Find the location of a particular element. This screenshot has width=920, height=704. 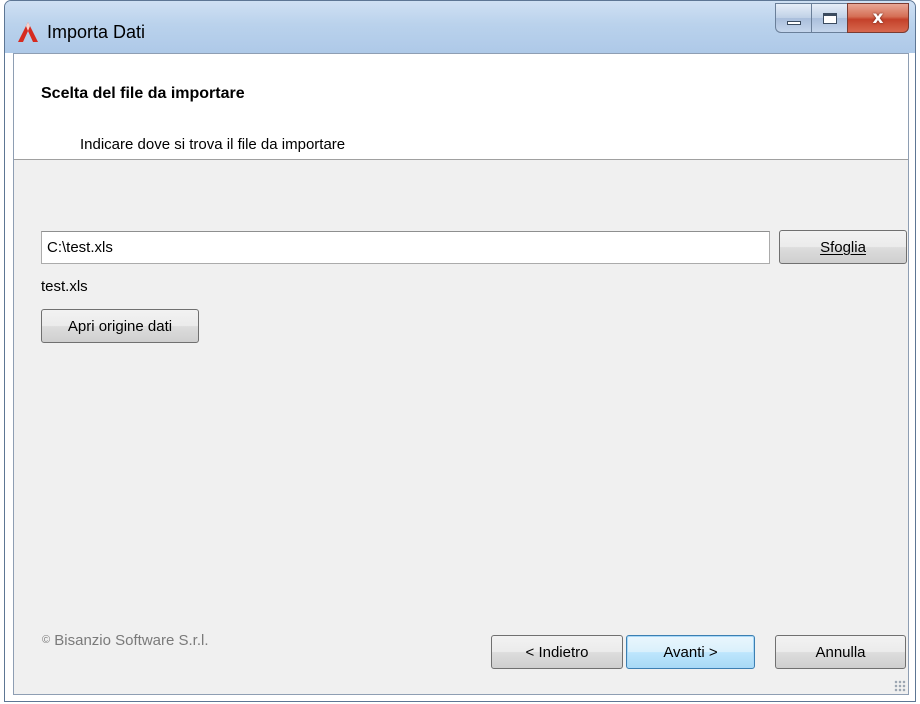

copyright-symbol: © is located at coordinates (46, 640).